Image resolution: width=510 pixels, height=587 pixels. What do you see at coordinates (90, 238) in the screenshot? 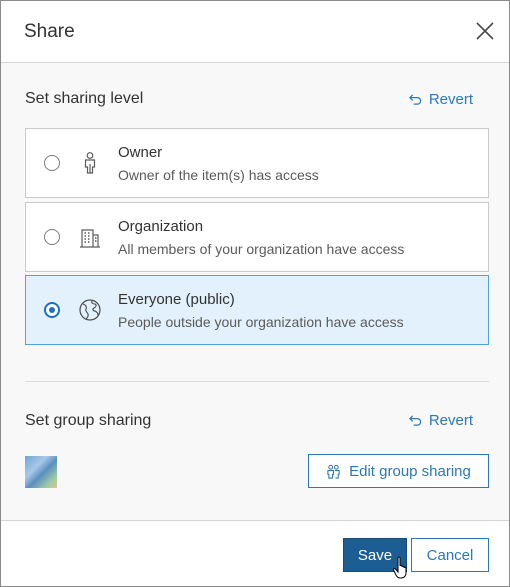
I see `building-icon` at bounding box center [90, 238].